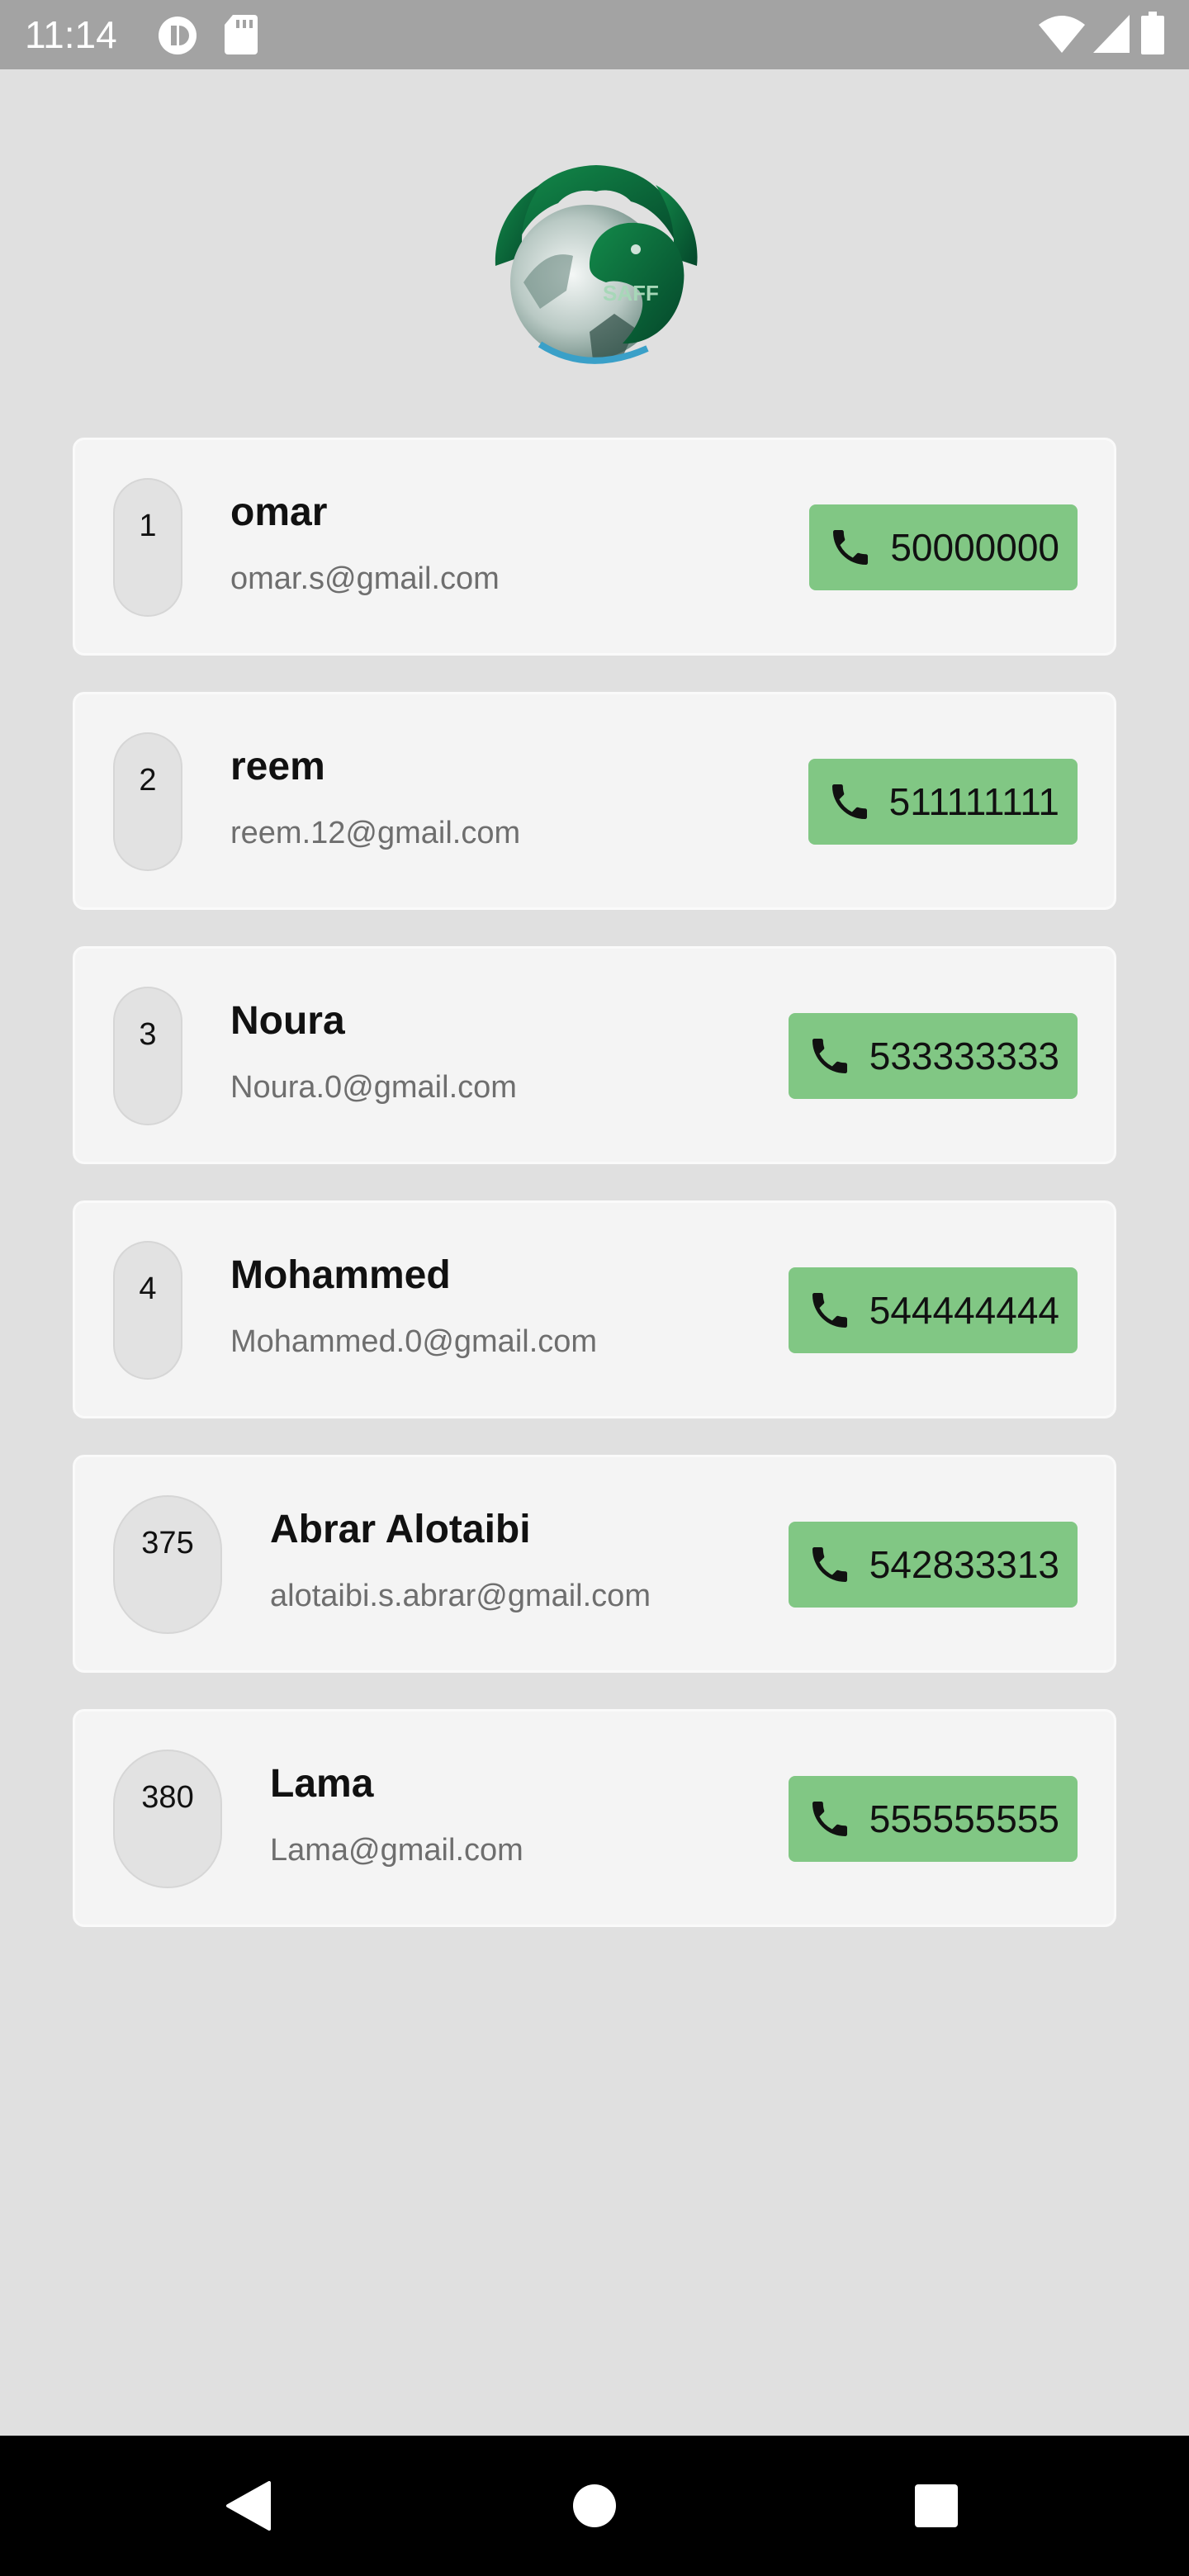 The height and width of the screenshot is (2576, 1189). I want to click on contact-name: reem, so click(277, 766).